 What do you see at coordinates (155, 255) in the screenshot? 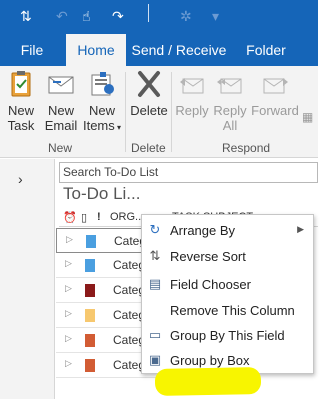
I see `reverse-sort-icon: ⇅` at bounding box center [155, 255].